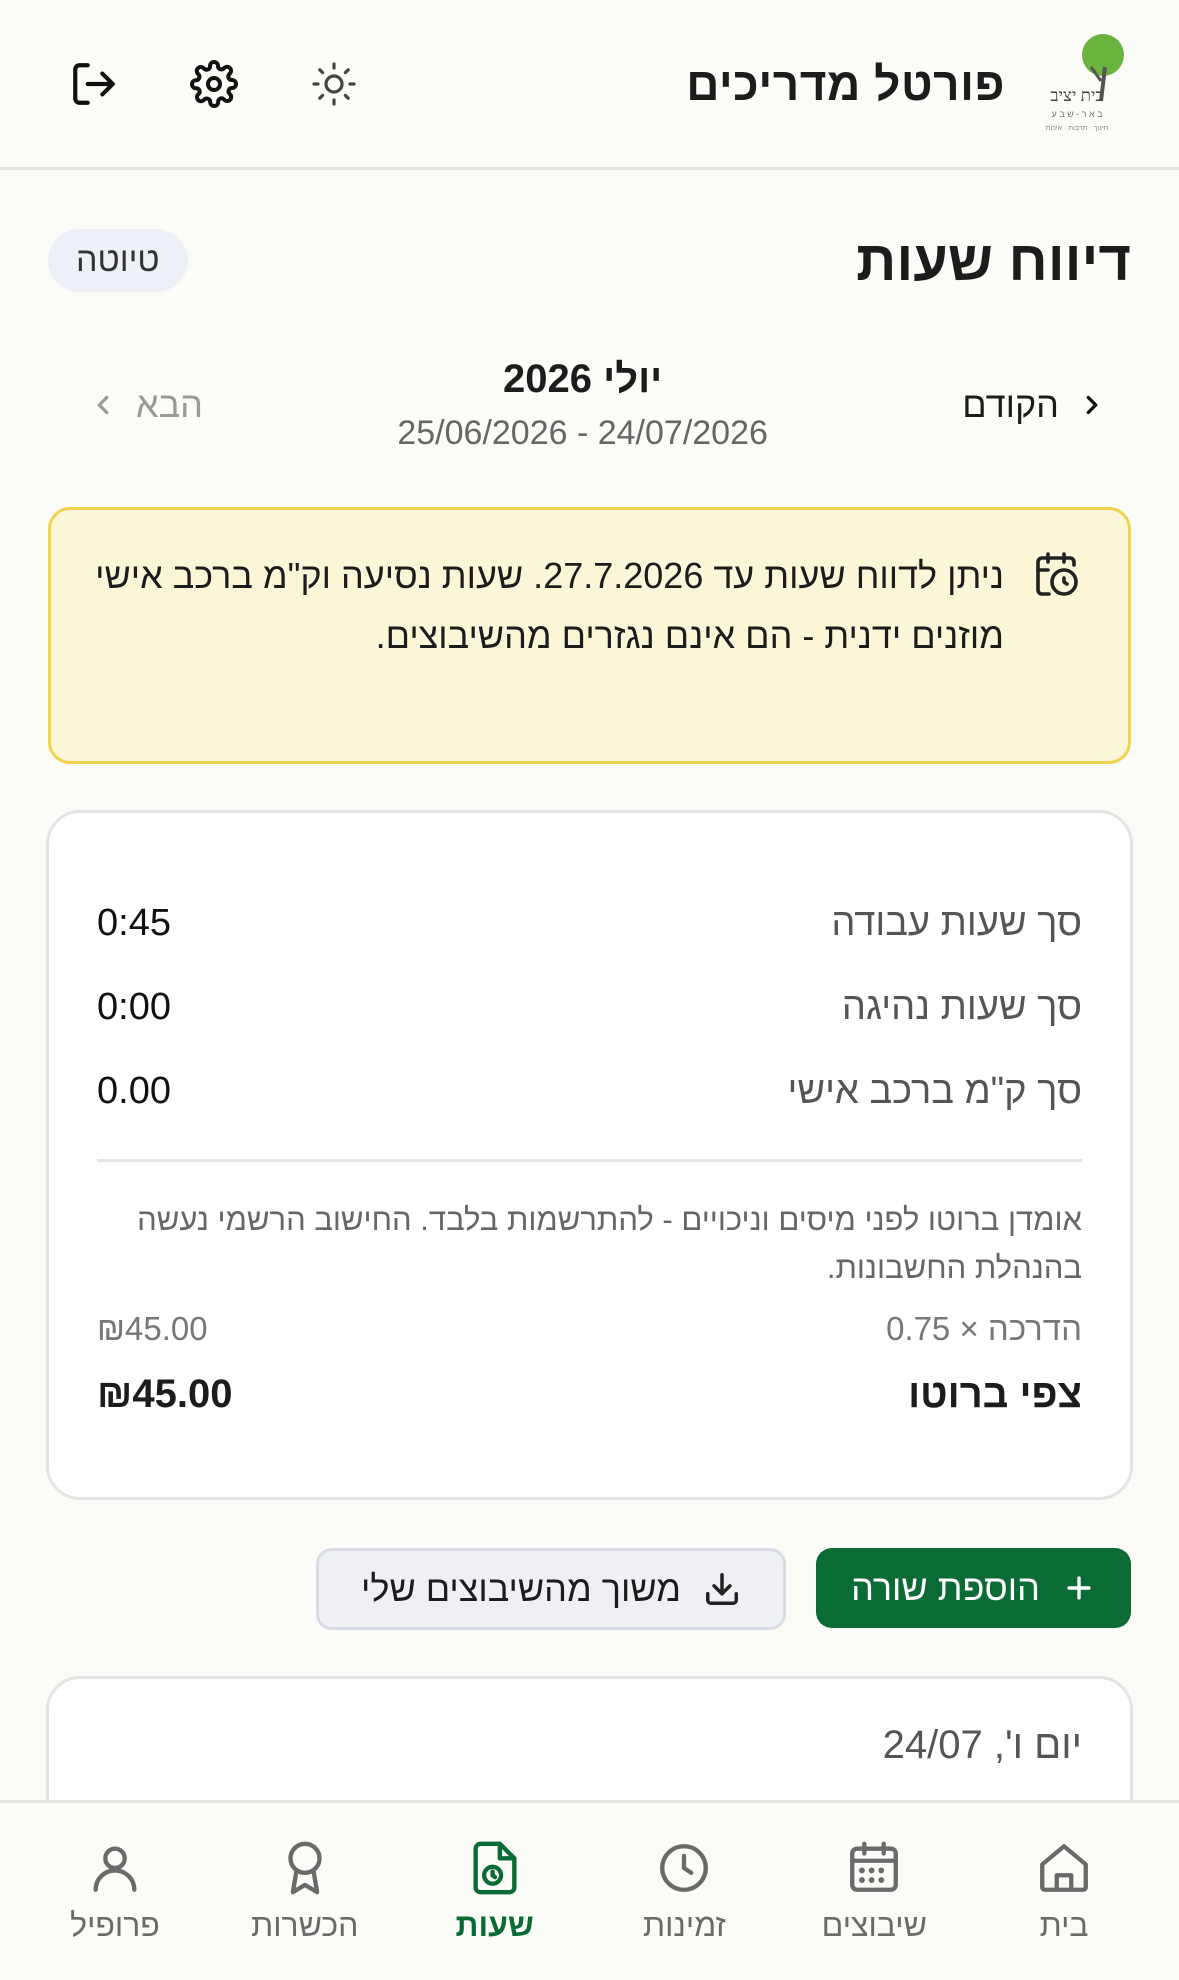  I want to click on home-icon, so click(1064, 1868).